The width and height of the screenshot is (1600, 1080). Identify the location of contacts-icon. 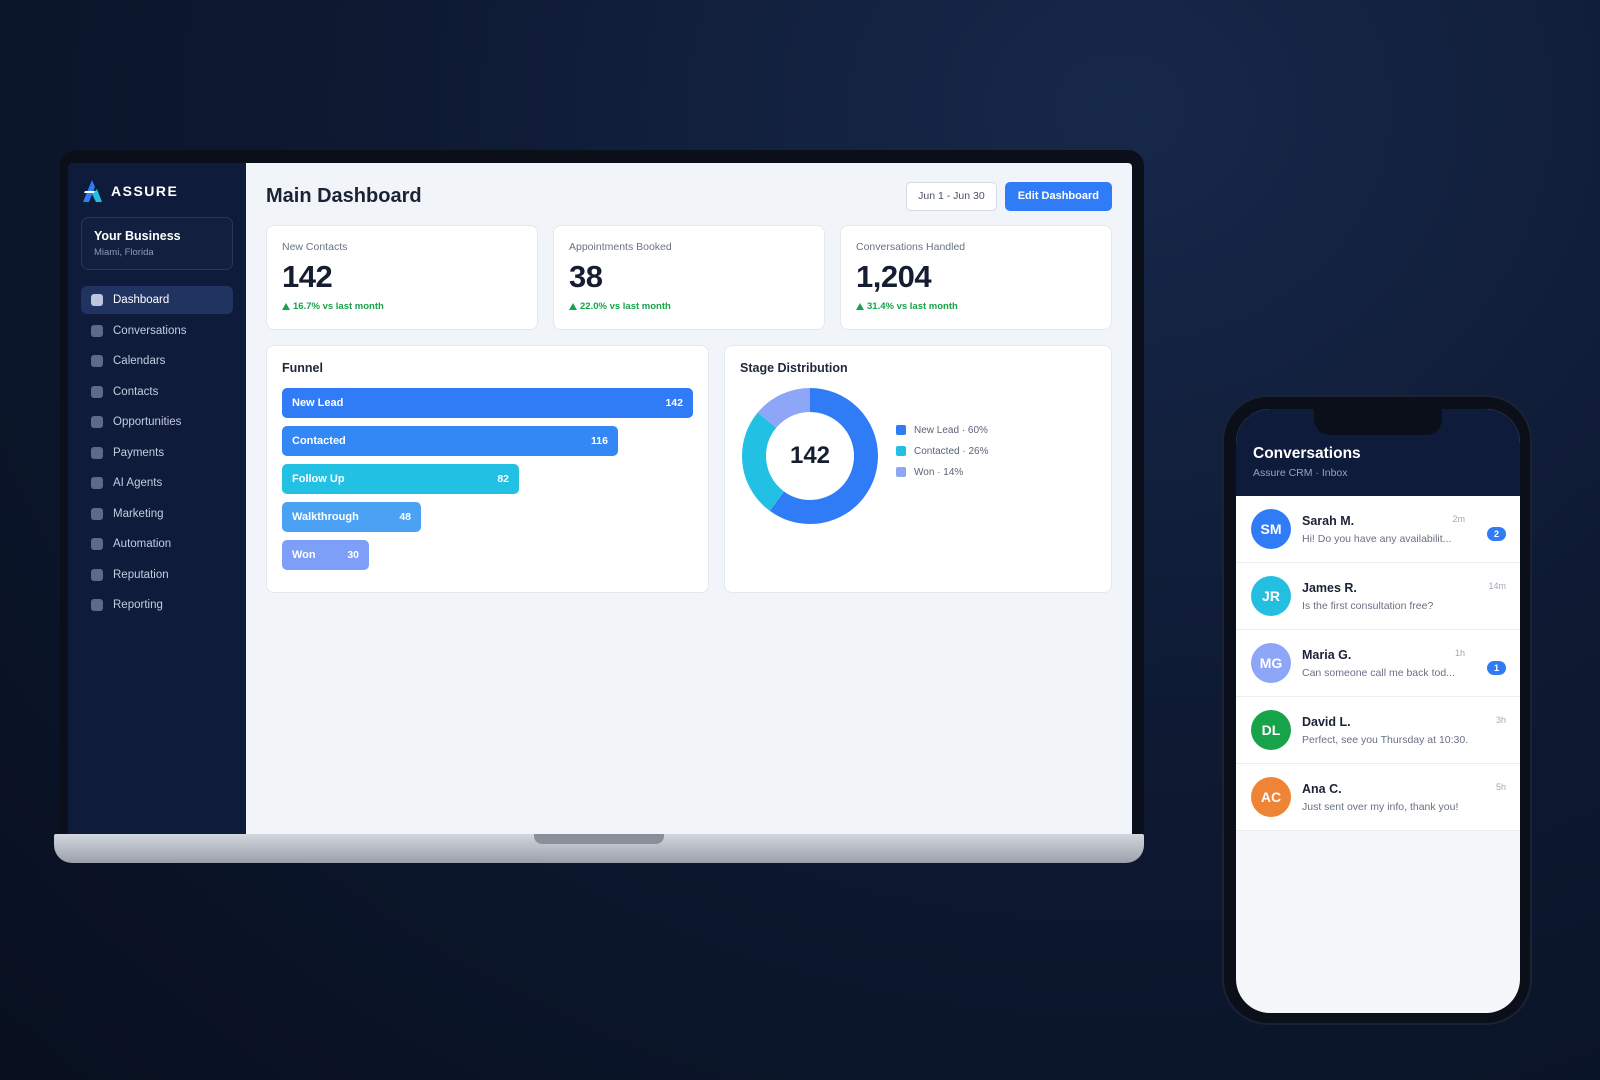
(97, 391).